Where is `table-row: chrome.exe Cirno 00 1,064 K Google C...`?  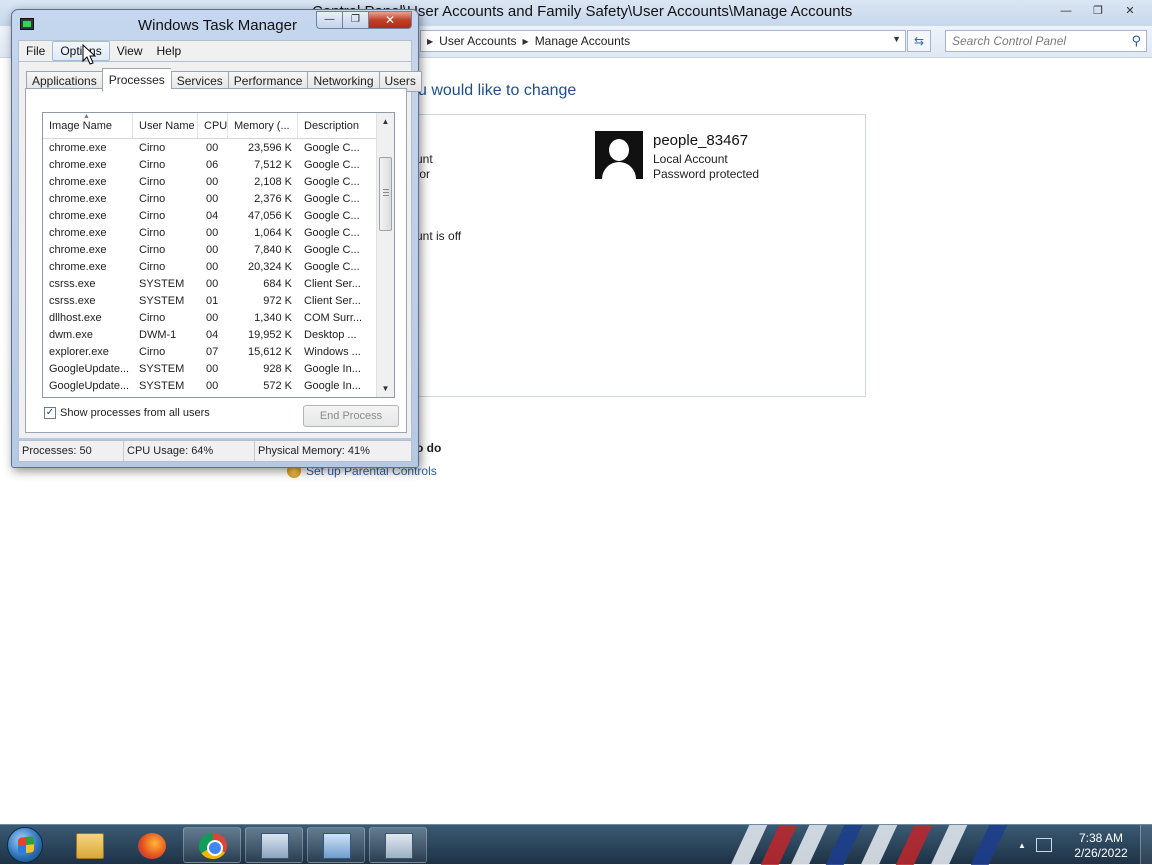
table-row: chrome.exe Cirno 00 1,064 K Google C... is located at coordinates (210, 232).